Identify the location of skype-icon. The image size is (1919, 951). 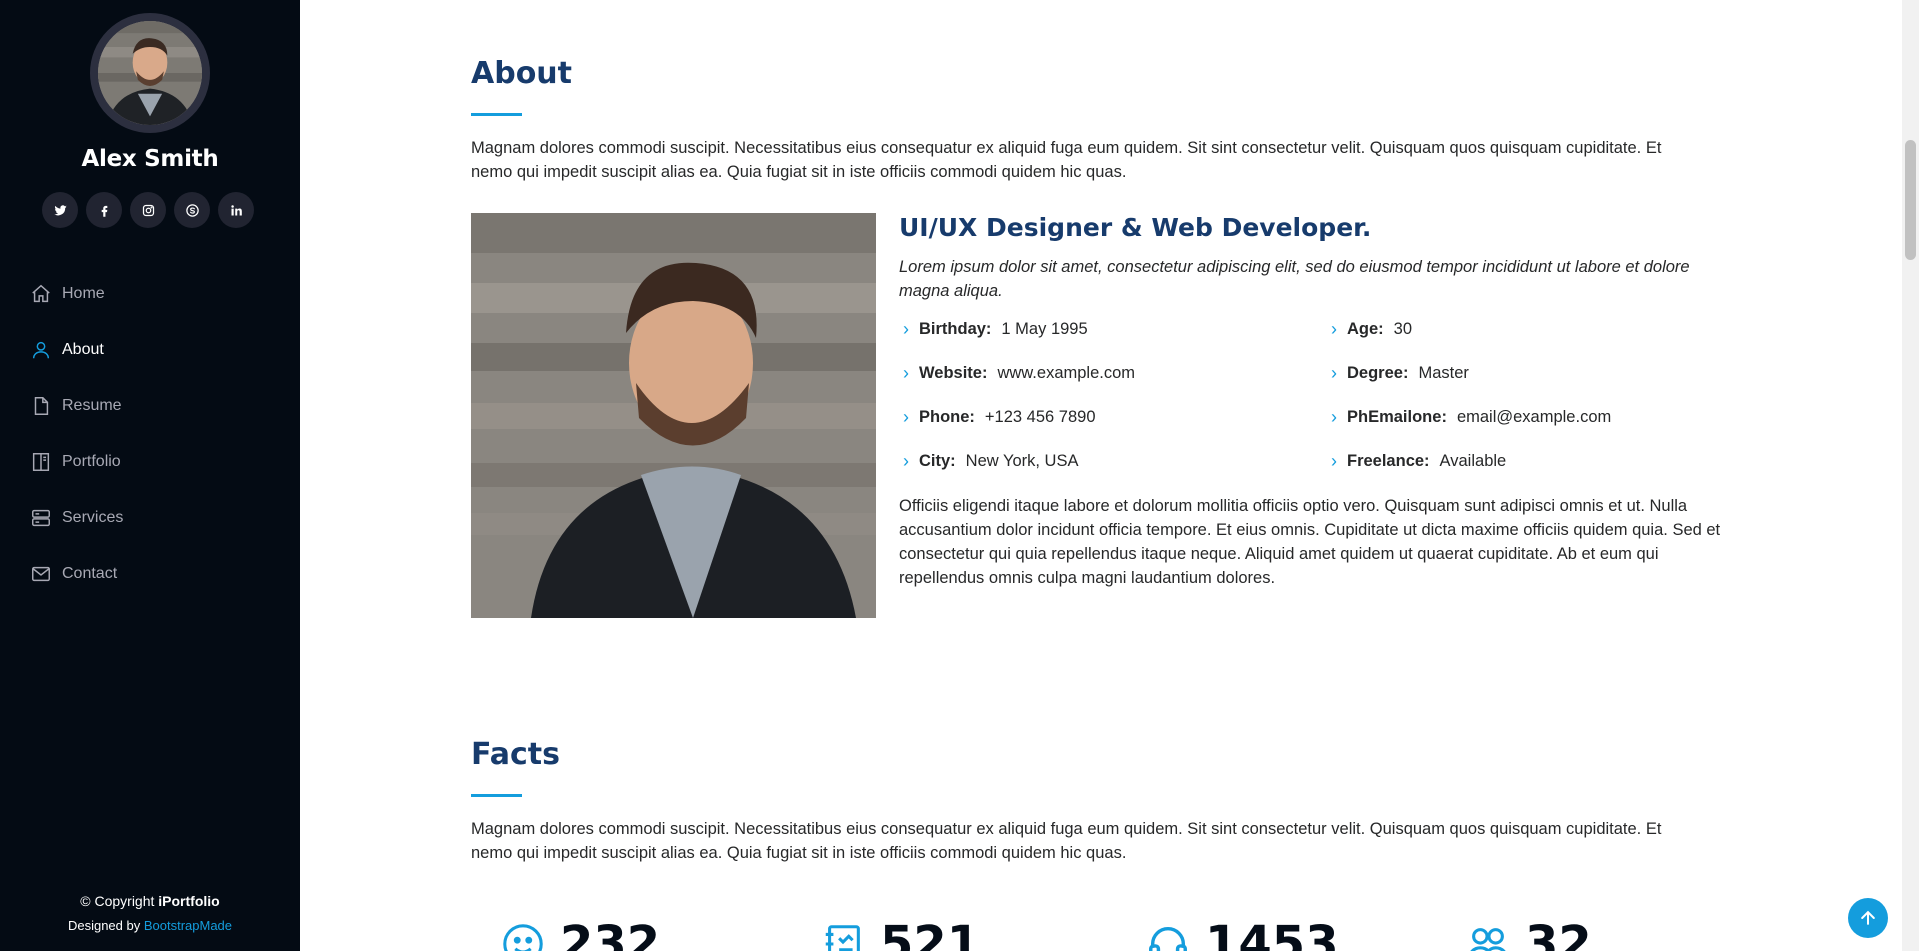
(192, 210).